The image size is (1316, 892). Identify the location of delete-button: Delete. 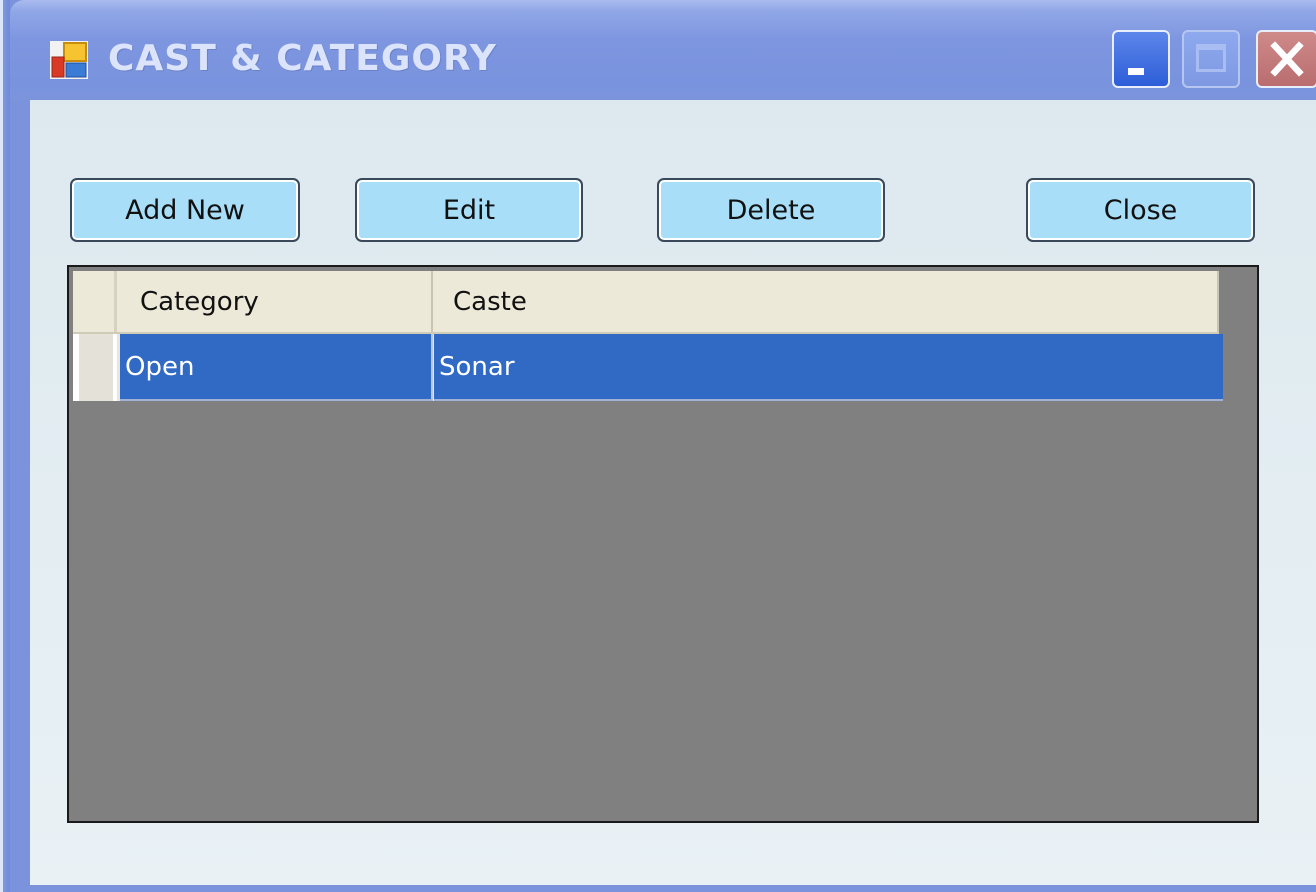
(771, 210).